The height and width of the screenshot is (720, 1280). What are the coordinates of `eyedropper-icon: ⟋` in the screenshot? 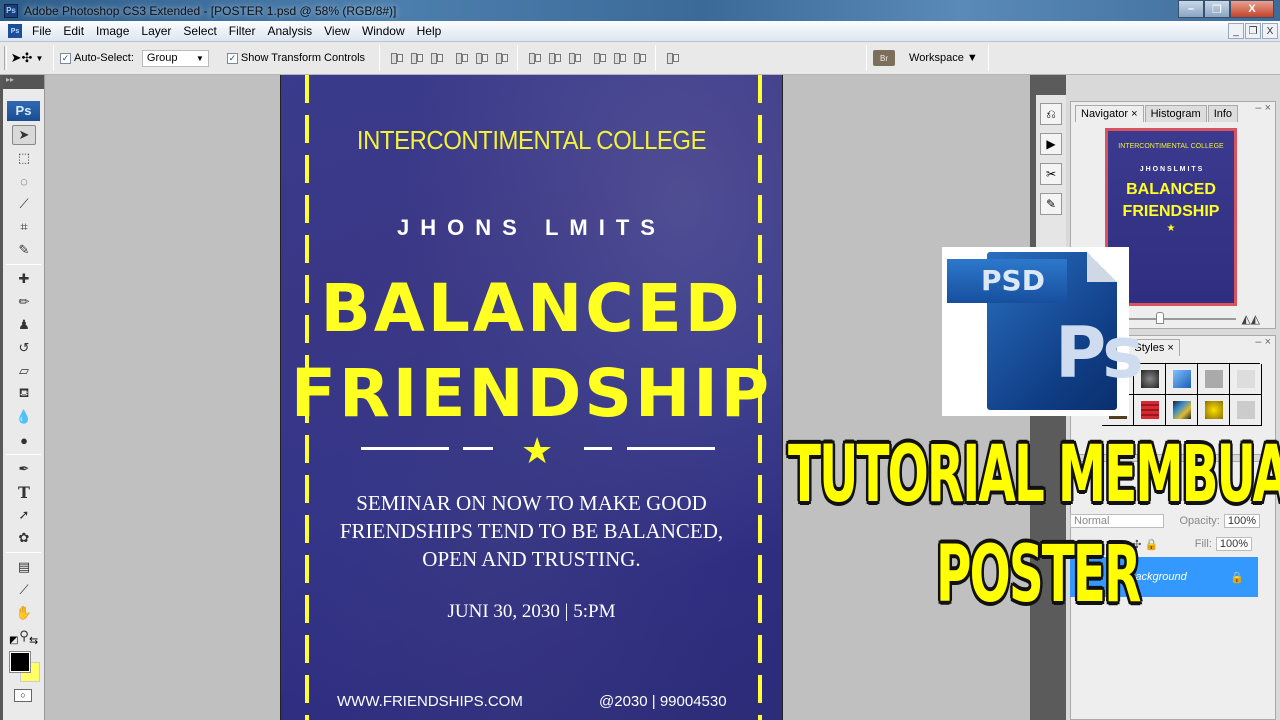 It's located at (24, 589).